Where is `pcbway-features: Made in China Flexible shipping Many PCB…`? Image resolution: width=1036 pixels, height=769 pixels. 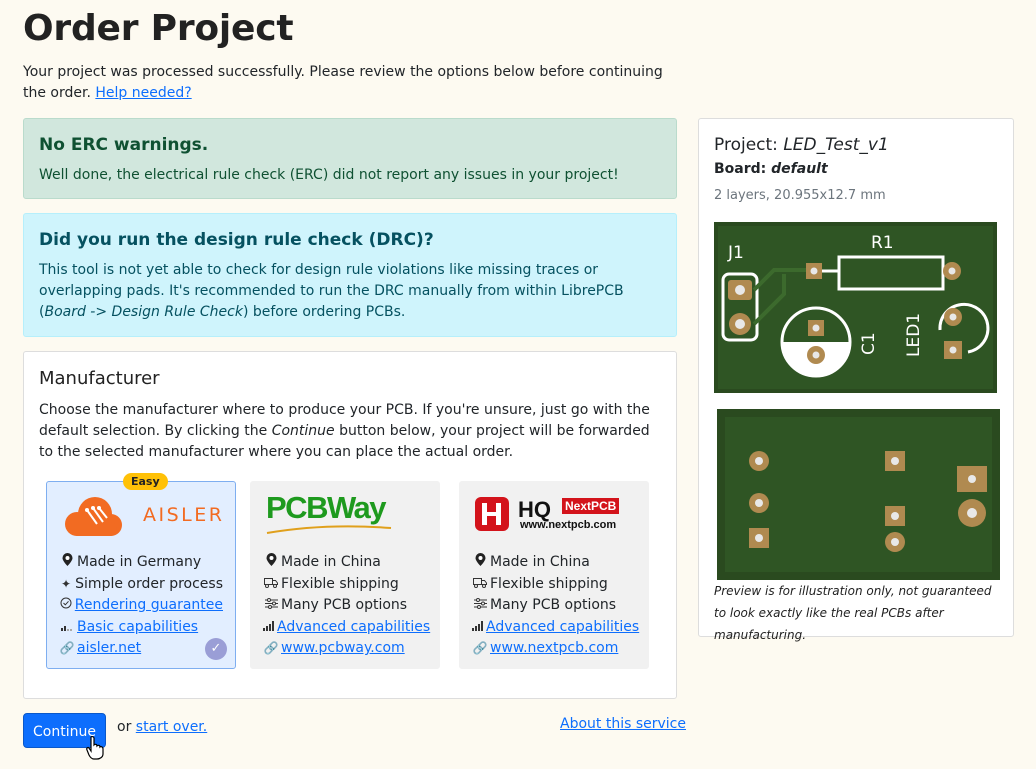 pcbway-features: Made in China Flexible shipping Many PCB… is located at coordinates (346, 606).